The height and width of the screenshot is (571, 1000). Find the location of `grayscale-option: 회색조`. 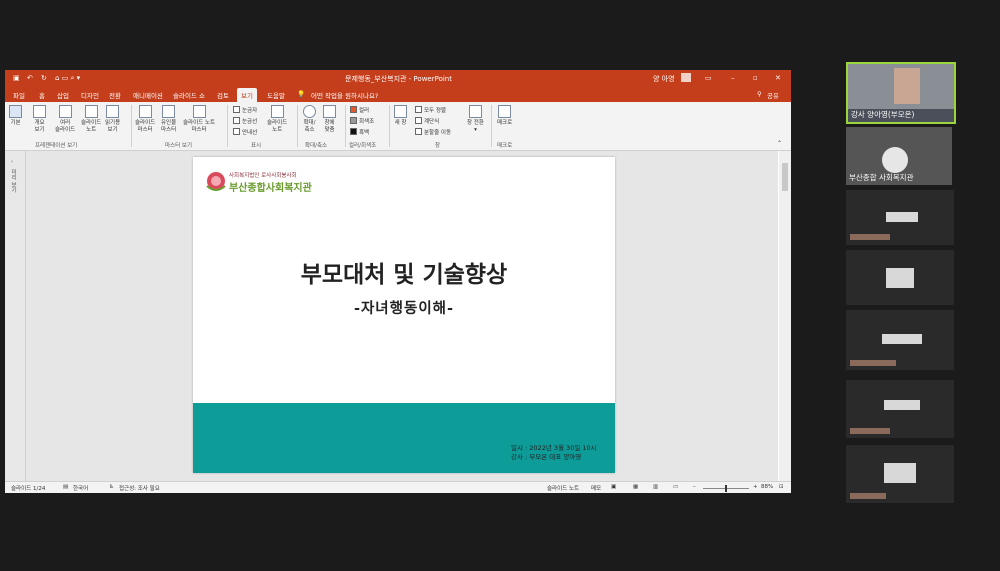

grayscale-option: 회색조 is located at coordinates (362, 121).